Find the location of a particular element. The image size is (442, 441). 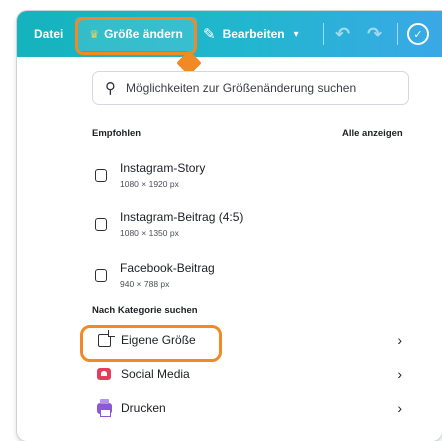

category-item-print: Drucken › is located at coordinates (252, 408).